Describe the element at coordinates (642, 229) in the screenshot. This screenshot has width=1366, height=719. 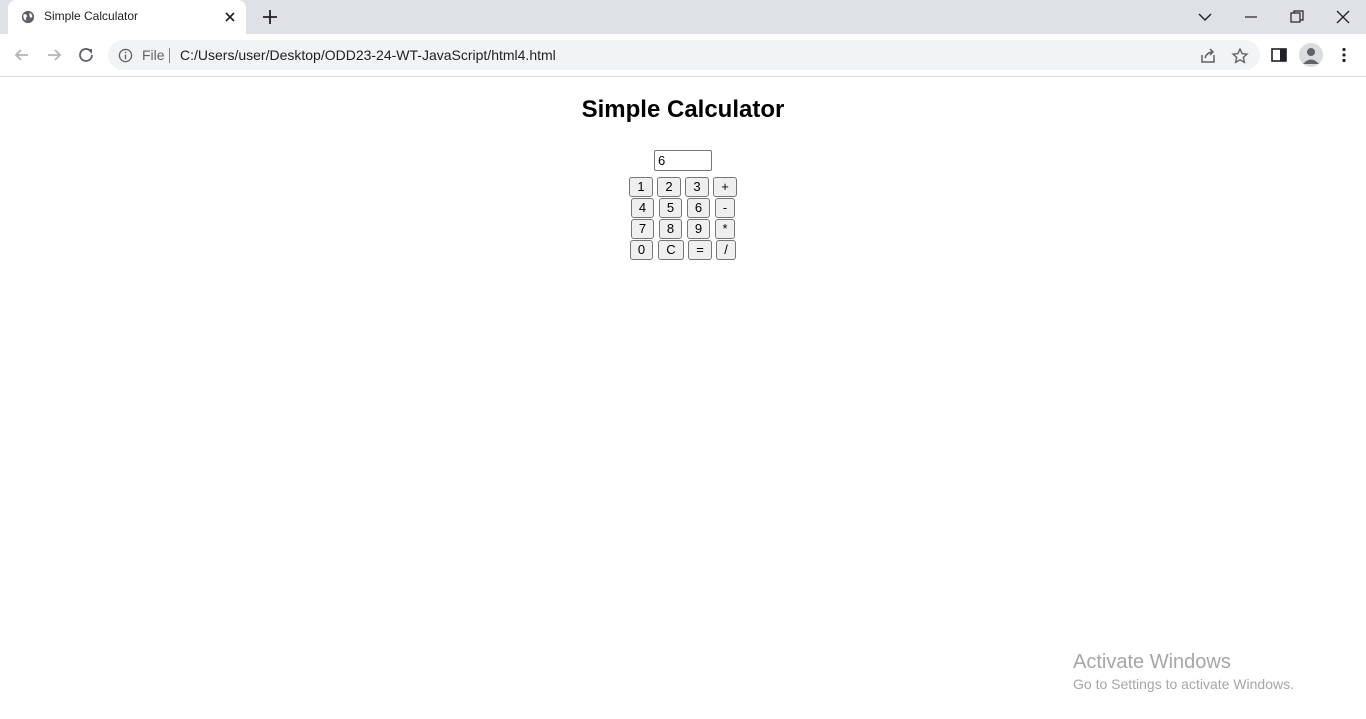
I see `key-7-button: 7` at that location.